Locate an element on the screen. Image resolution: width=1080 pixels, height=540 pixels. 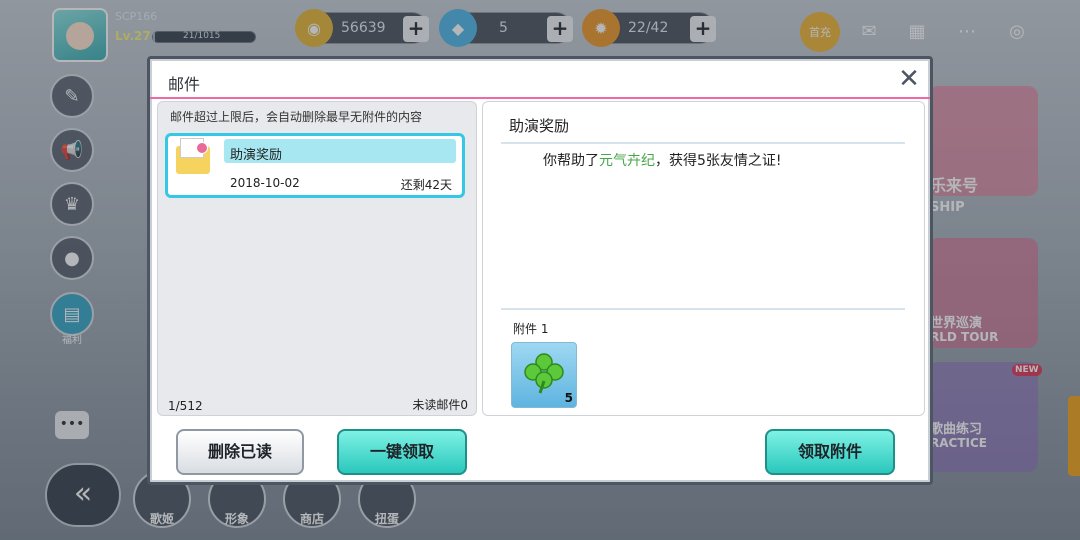
body-suffix: ，获得5张友情之证! is located at coordinates (718, 161).